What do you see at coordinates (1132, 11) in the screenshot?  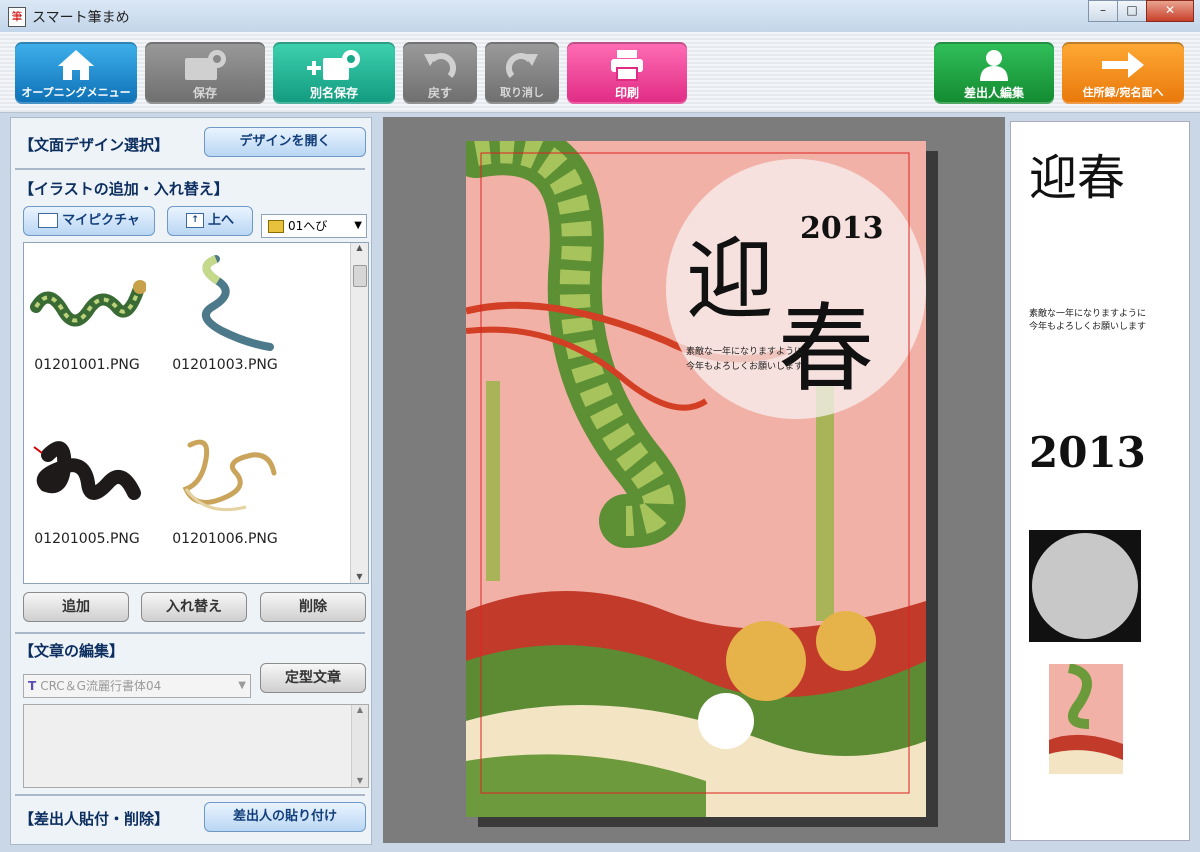 I see `maximize-button: □` at bounding box center [1132, 11].